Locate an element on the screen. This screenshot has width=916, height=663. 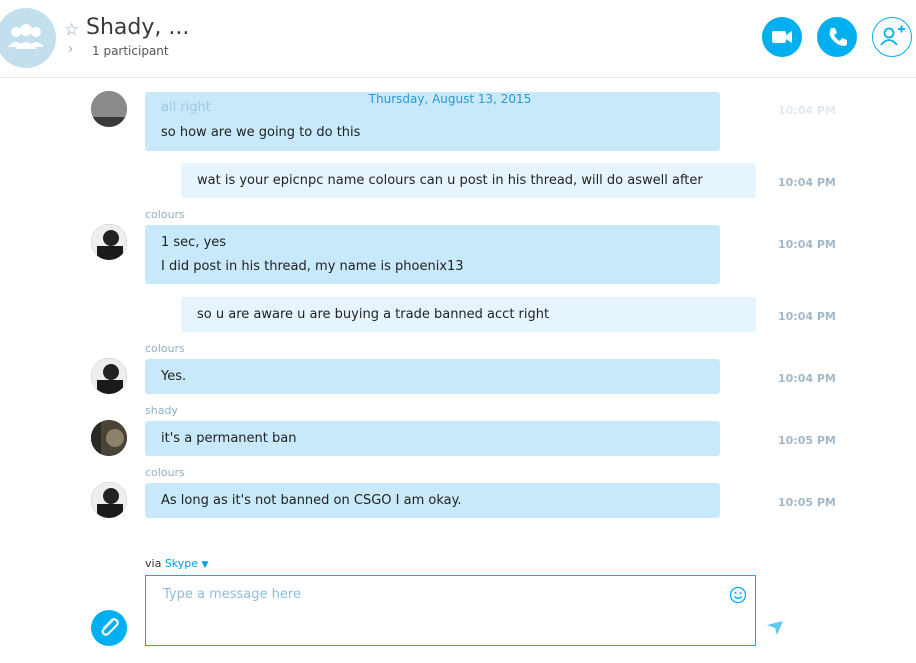
video-camera-icon is located at coordinates (782, 37).